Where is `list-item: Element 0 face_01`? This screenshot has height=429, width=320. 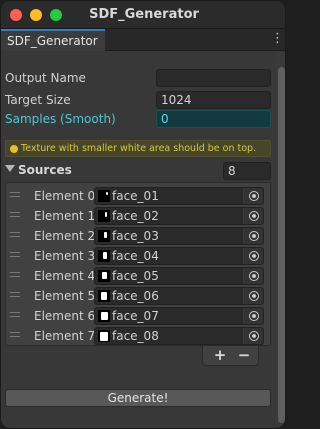
list-item: Element 0 face_01 is located at coordinates (138, 196).